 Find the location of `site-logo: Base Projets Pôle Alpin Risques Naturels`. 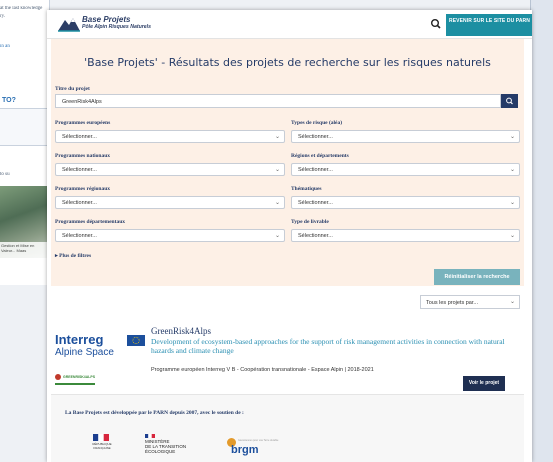

site-logo: Base Projets Pôle Alpin Risques Naturels is located at coordinates (112, 25).